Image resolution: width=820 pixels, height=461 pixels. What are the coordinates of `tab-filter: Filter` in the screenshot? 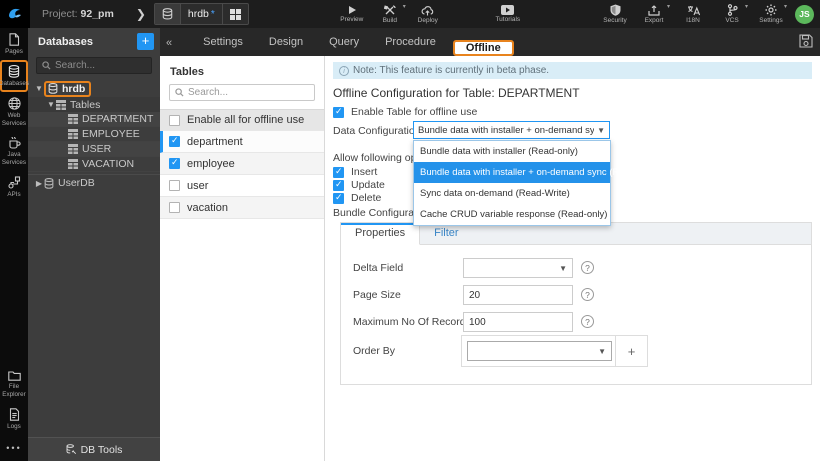 It's located at (446, 233).